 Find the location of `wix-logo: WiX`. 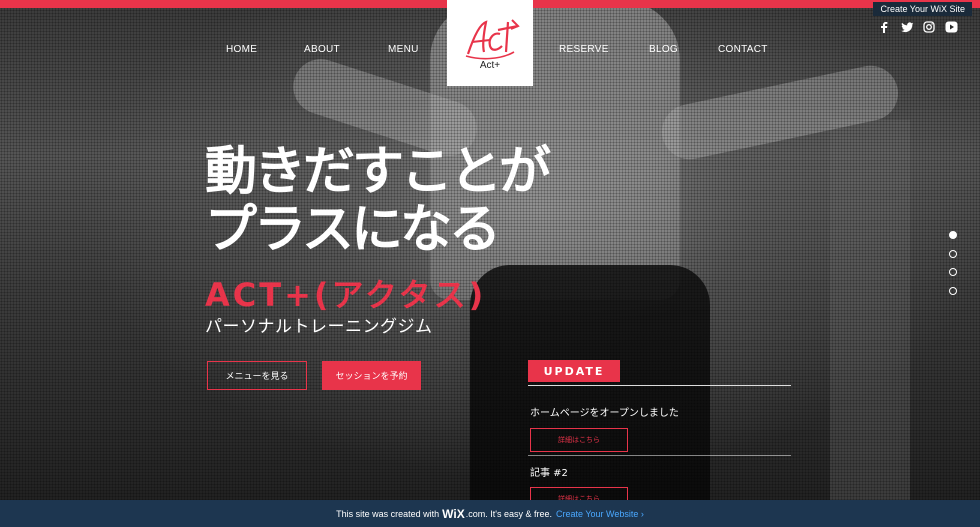

wix-logo: WiX is located at coordinates (453, 513).